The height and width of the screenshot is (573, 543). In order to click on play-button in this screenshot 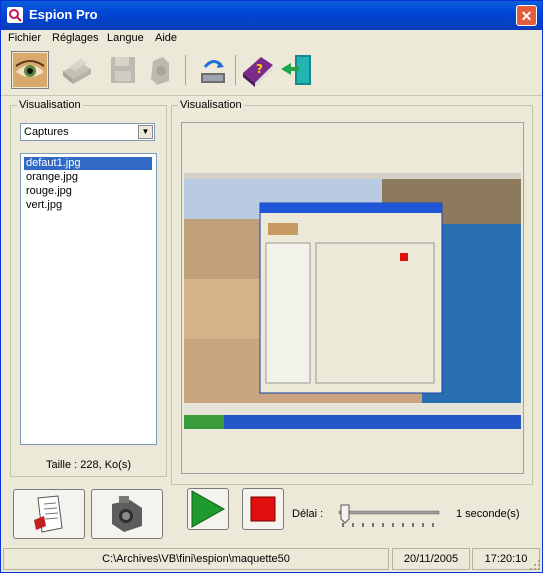, I will do `click(208, 509)`.